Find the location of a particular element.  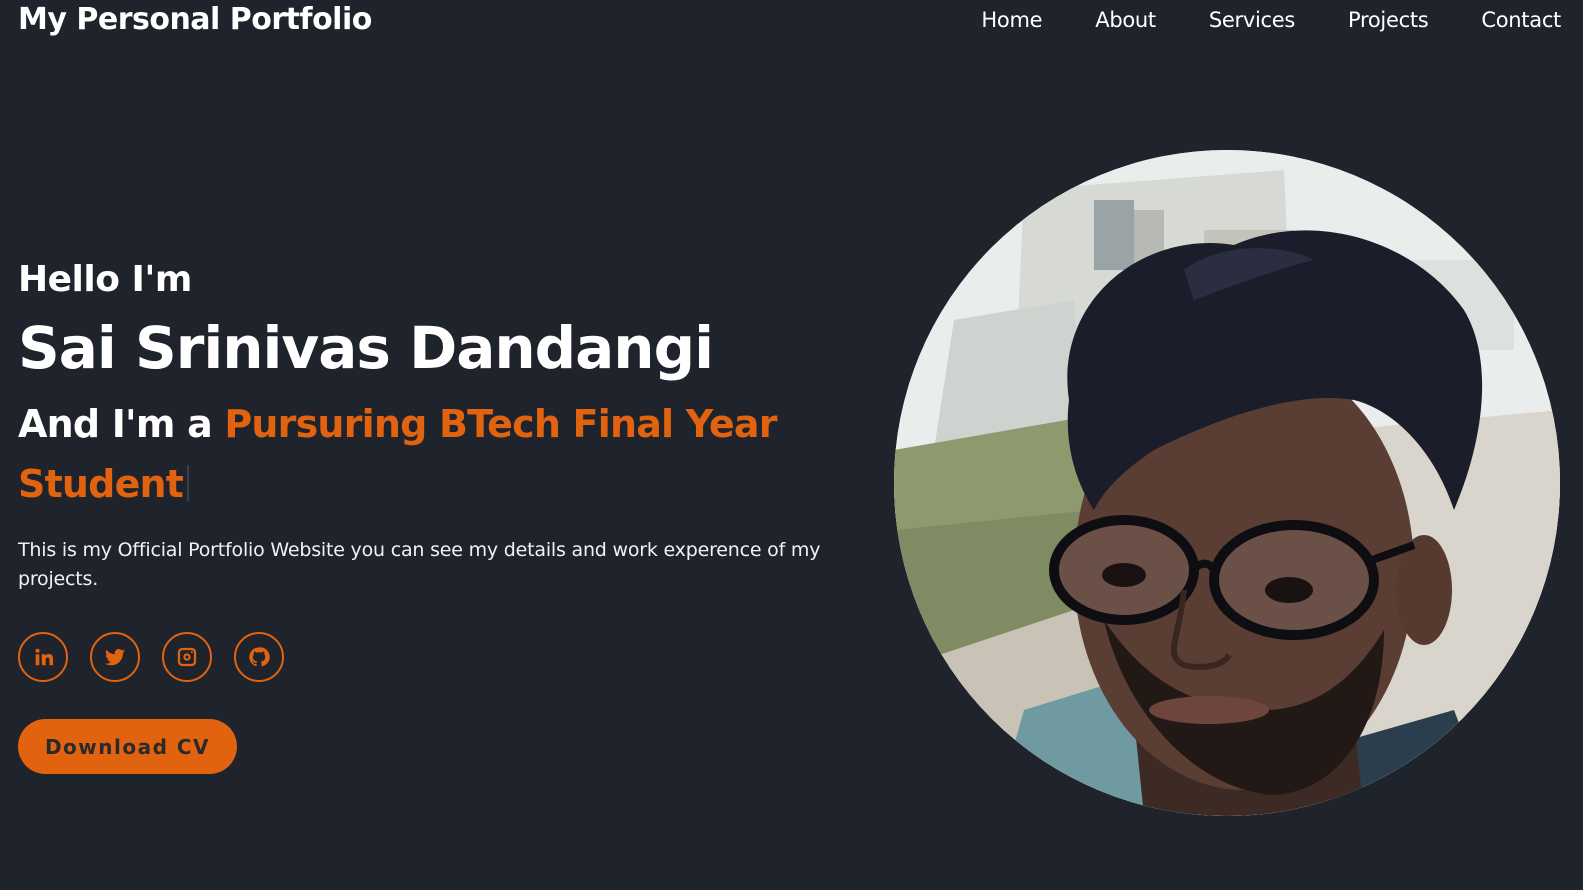

nav-item-about: About is located at coordinates (1125, 20).